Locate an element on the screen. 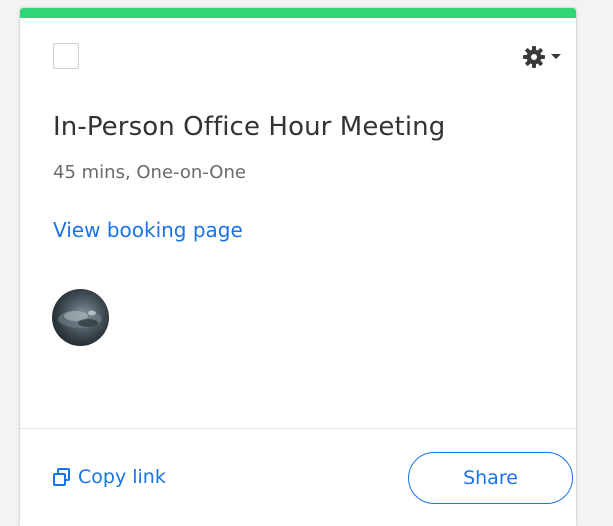 This screenshot has width=613, height=526. footer-divider is located at coordinates (298, 428).